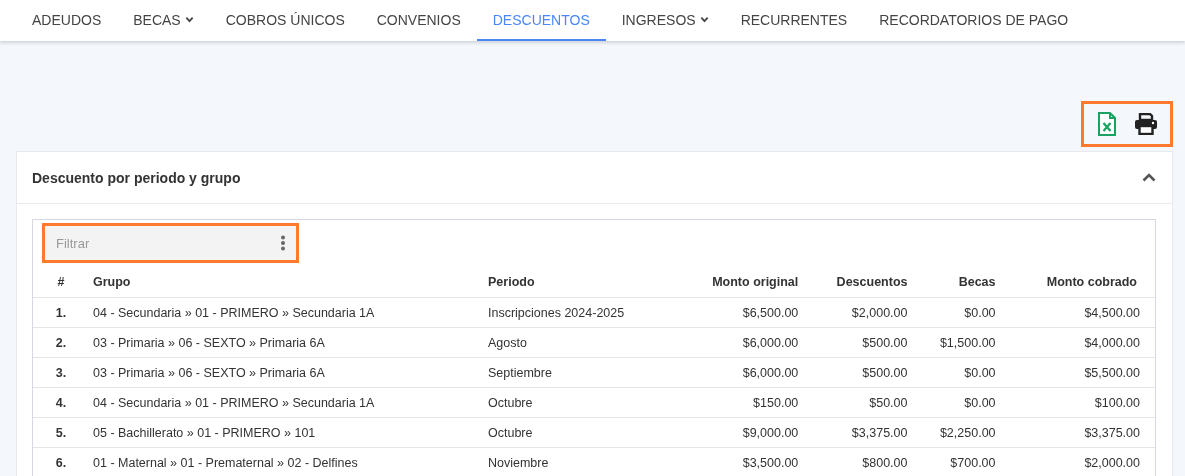 The height and width of the screenshot is (476, 1185). I want to click on table-cell: $5,500.00, so click(1077, 372).